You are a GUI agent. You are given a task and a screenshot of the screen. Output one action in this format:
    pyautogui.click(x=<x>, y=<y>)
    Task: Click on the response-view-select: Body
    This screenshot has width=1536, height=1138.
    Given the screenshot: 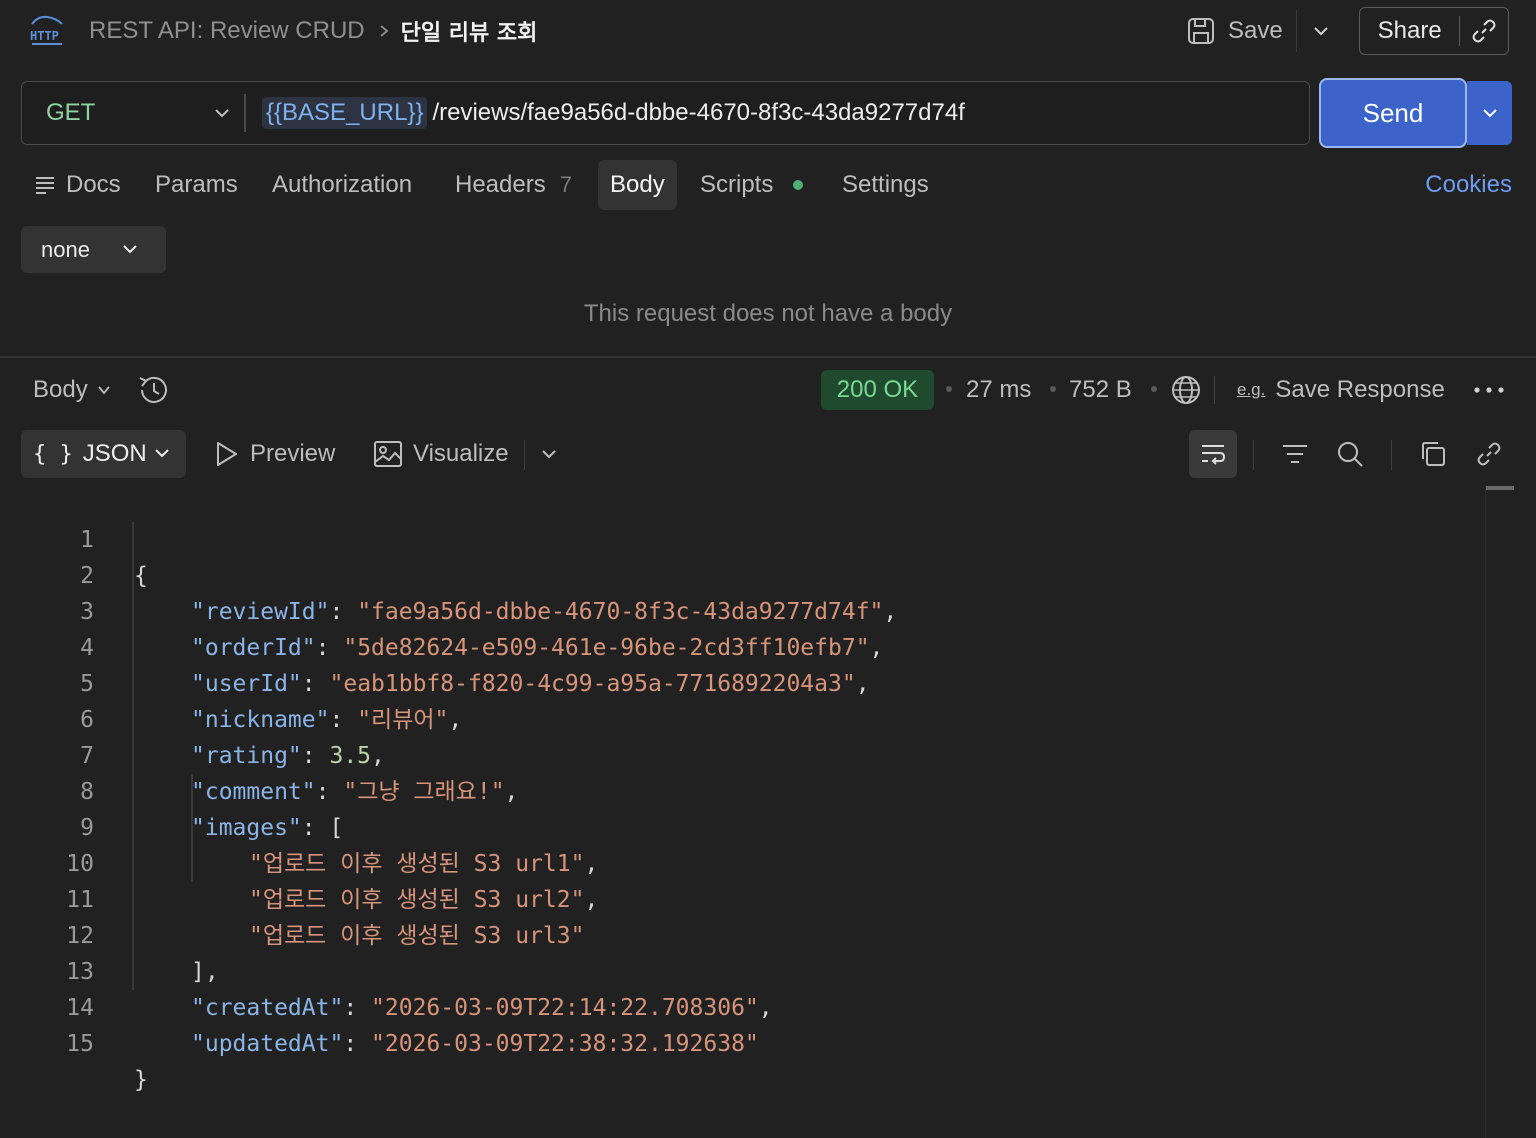 What is the action you would take?
    pyautogui.click(x=72, y=390)
    